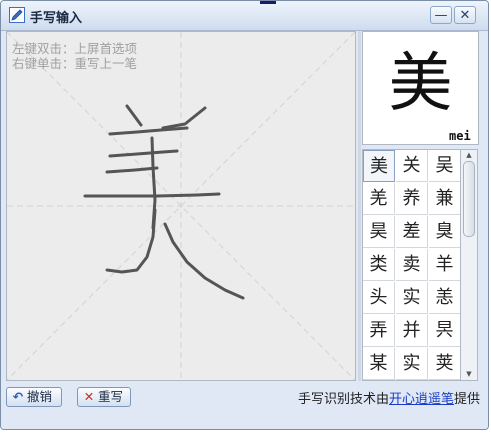 The height and width of the screenshot is (433, 491). What do you see at coordinates (444, 364) in the screenshot?
I see `candidate-cell: 荚` at bounding box center [444, 364].